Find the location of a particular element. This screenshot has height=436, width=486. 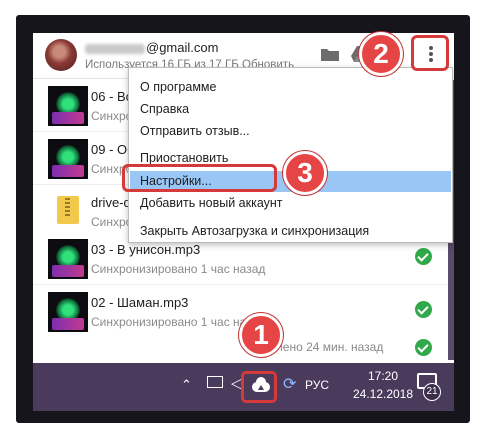

sync-icon: ⟳ is located at coordinates (289, 384).